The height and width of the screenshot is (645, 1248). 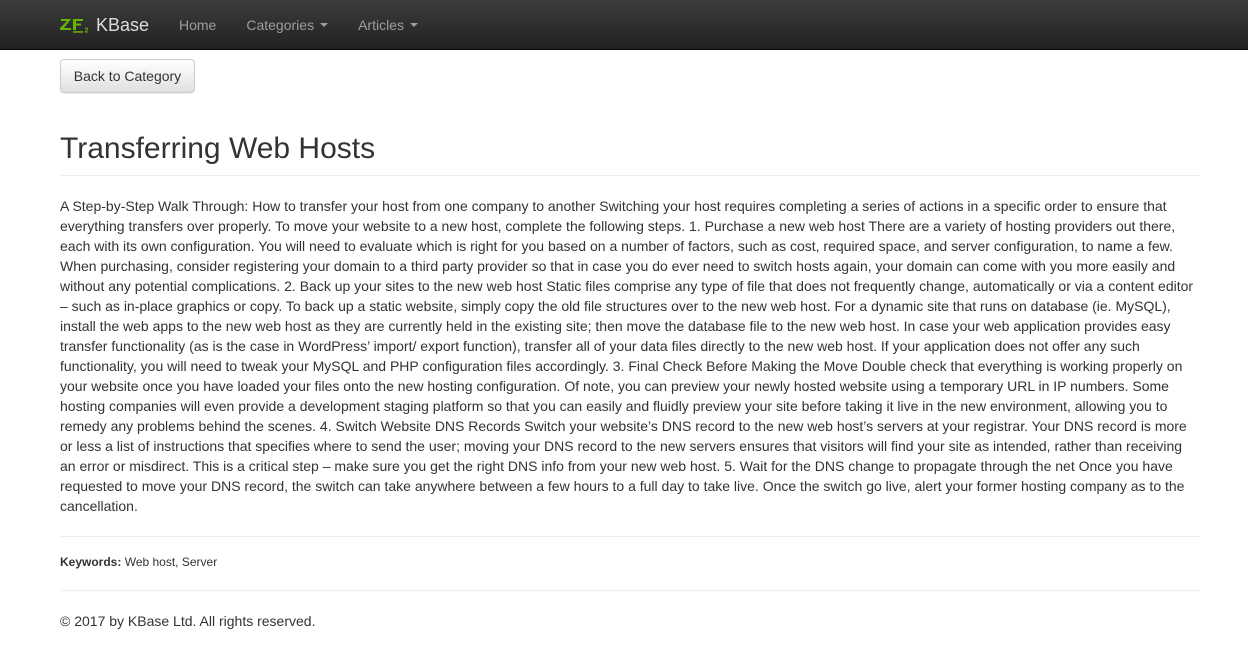 I want to click on svg-text: 2, so click(x=87, y=31).